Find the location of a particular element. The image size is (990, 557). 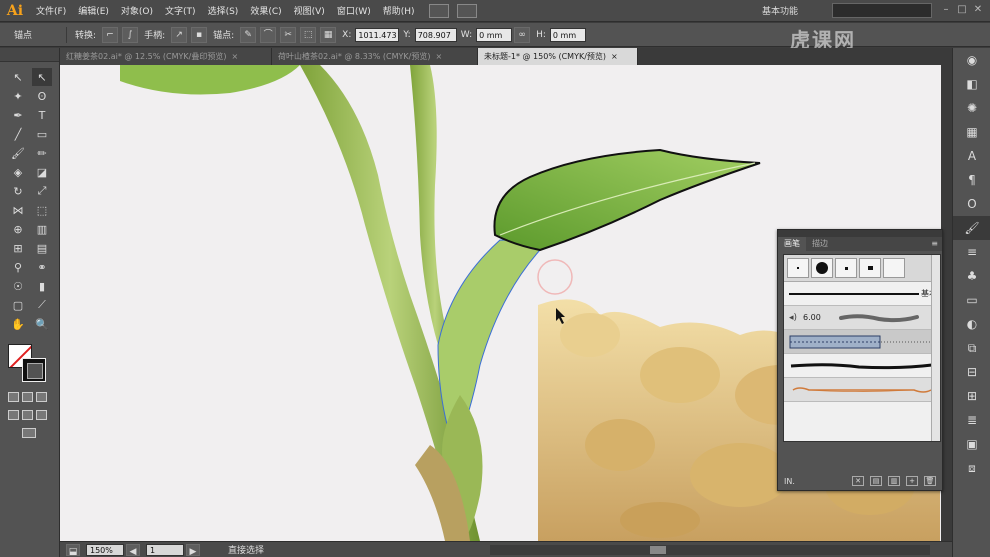

brush-libraries-menu: IN. is located at coordinates (789, 481).